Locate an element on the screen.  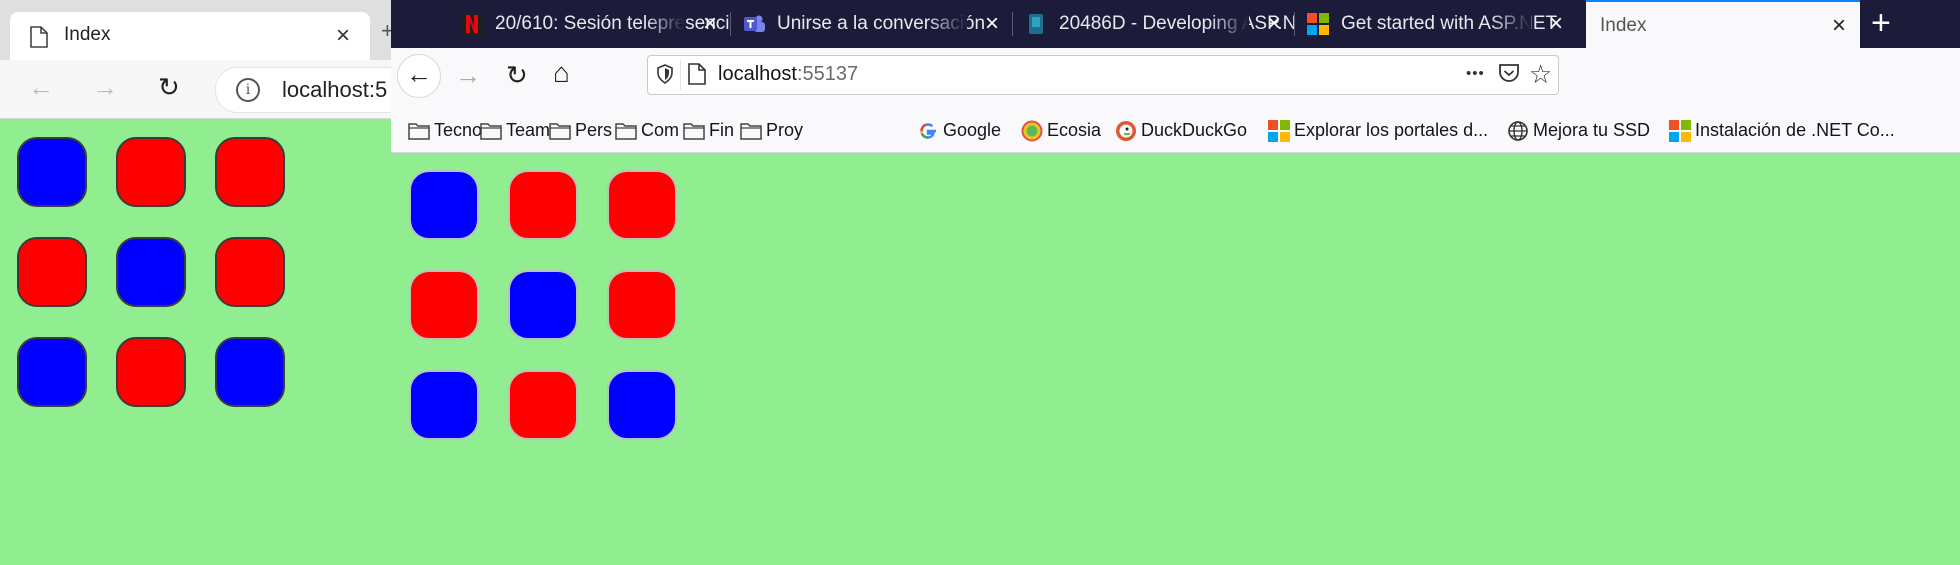
tab-label: 20486D - Developing ASP.NET is located at coordinates (1177, 23).